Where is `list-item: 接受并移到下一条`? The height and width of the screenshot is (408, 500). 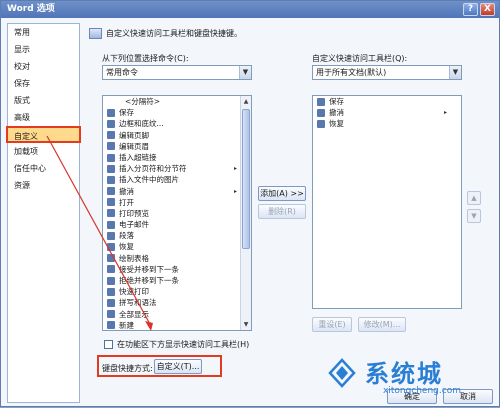
list-item: 接受并移到下一条 is located at coordinates (177, 269).